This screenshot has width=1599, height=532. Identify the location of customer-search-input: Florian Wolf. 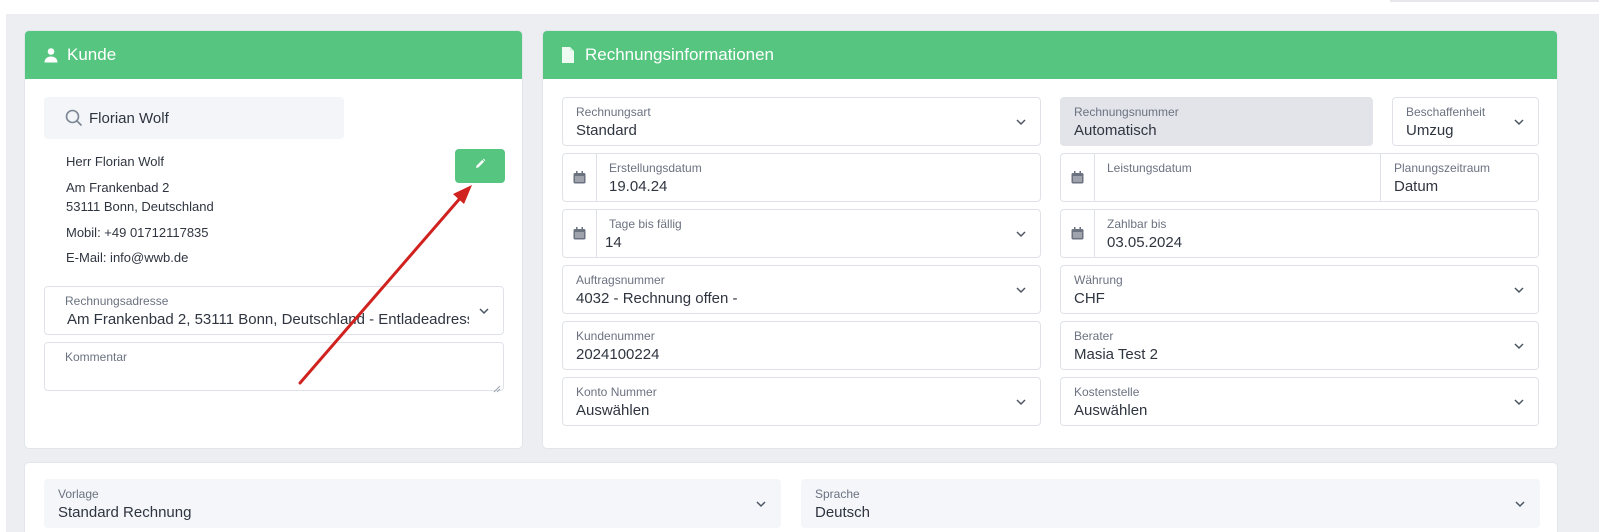
(194, 118).